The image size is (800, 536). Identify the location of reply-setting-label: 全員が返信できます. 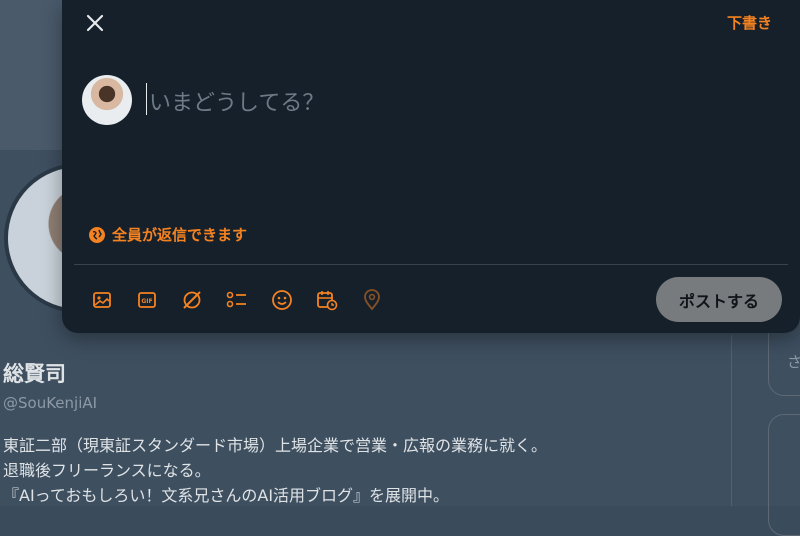
(180, 235).